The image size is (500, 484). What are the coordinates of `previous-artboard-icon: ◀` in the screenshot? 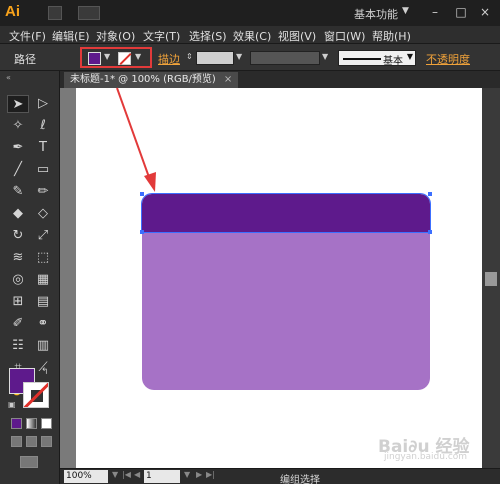 It's located at (137, 474).